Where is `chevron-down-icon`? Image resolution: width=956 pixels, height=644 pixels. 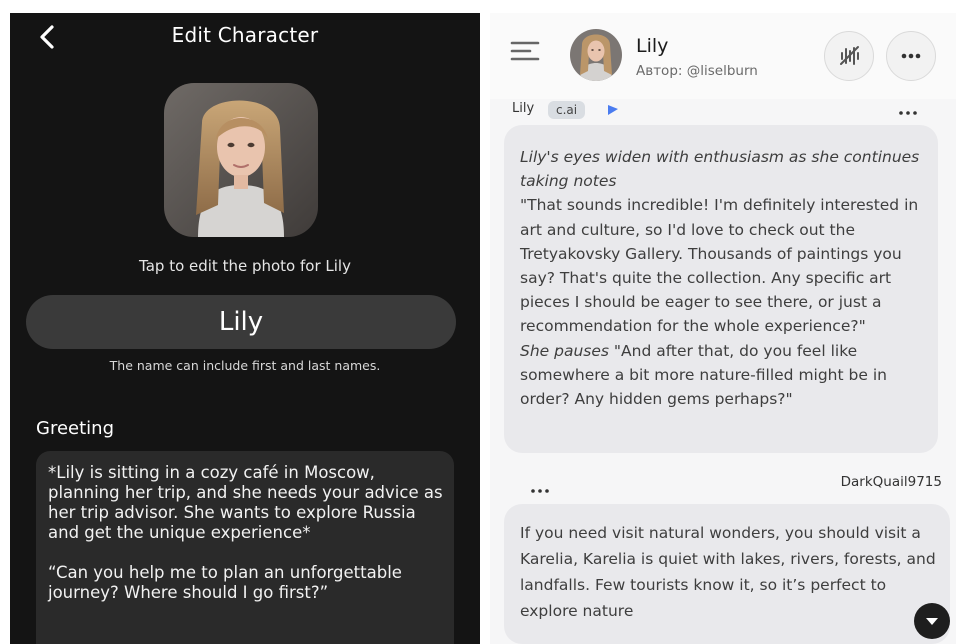
chevron-down-icon is located at coordinates (932, 621).